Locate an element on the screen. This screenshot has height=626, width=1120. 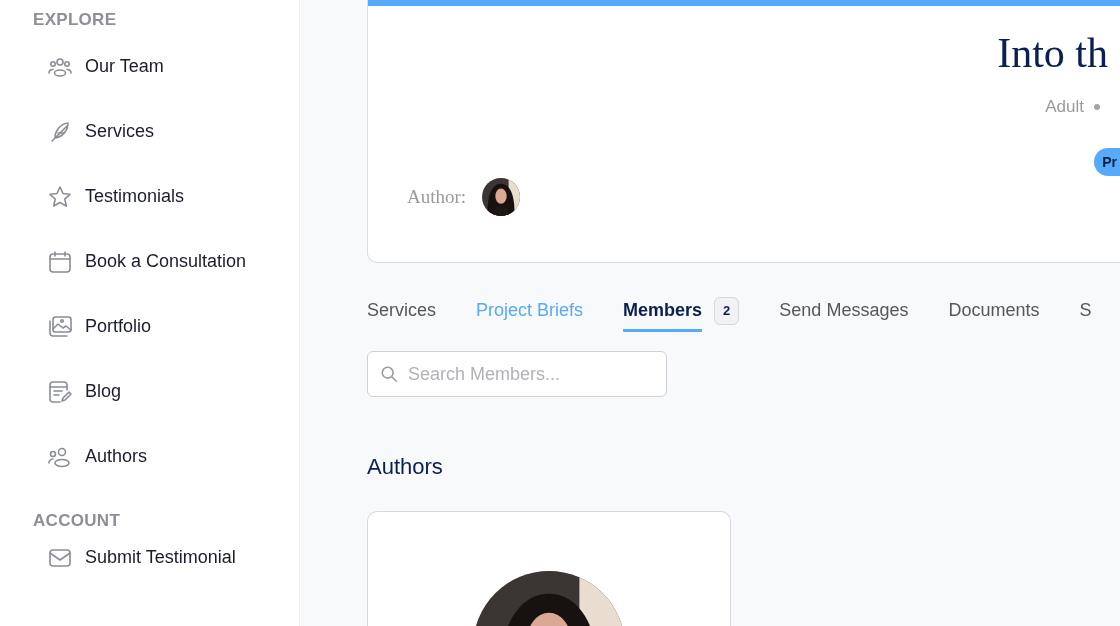
section-heading: EXPLORE is located at coordinates (75, 20).